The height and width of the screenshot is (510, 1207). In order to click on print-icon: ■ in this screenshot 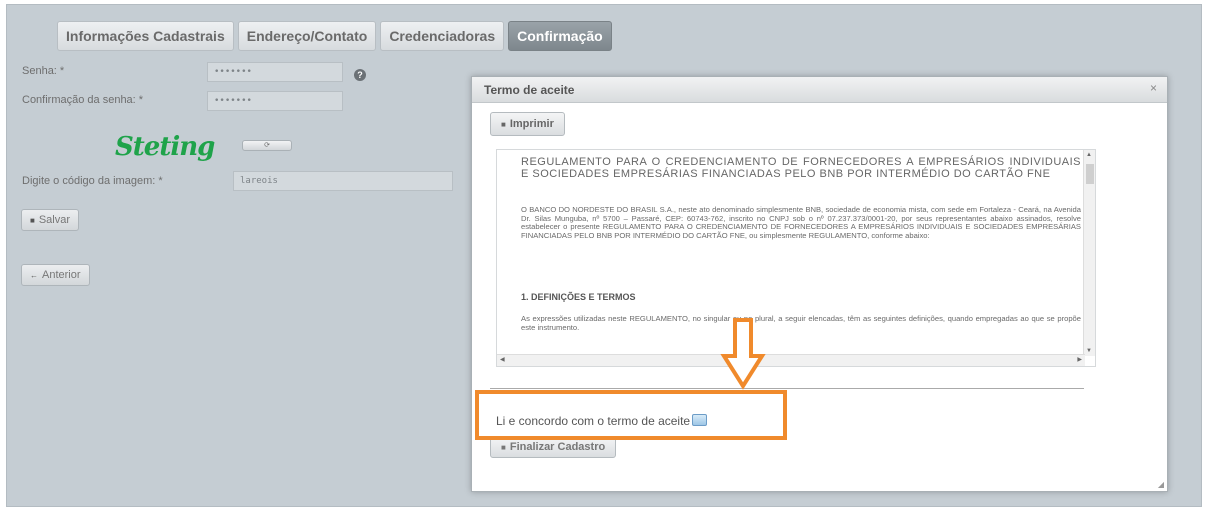, I will do `click(503, 124)`.